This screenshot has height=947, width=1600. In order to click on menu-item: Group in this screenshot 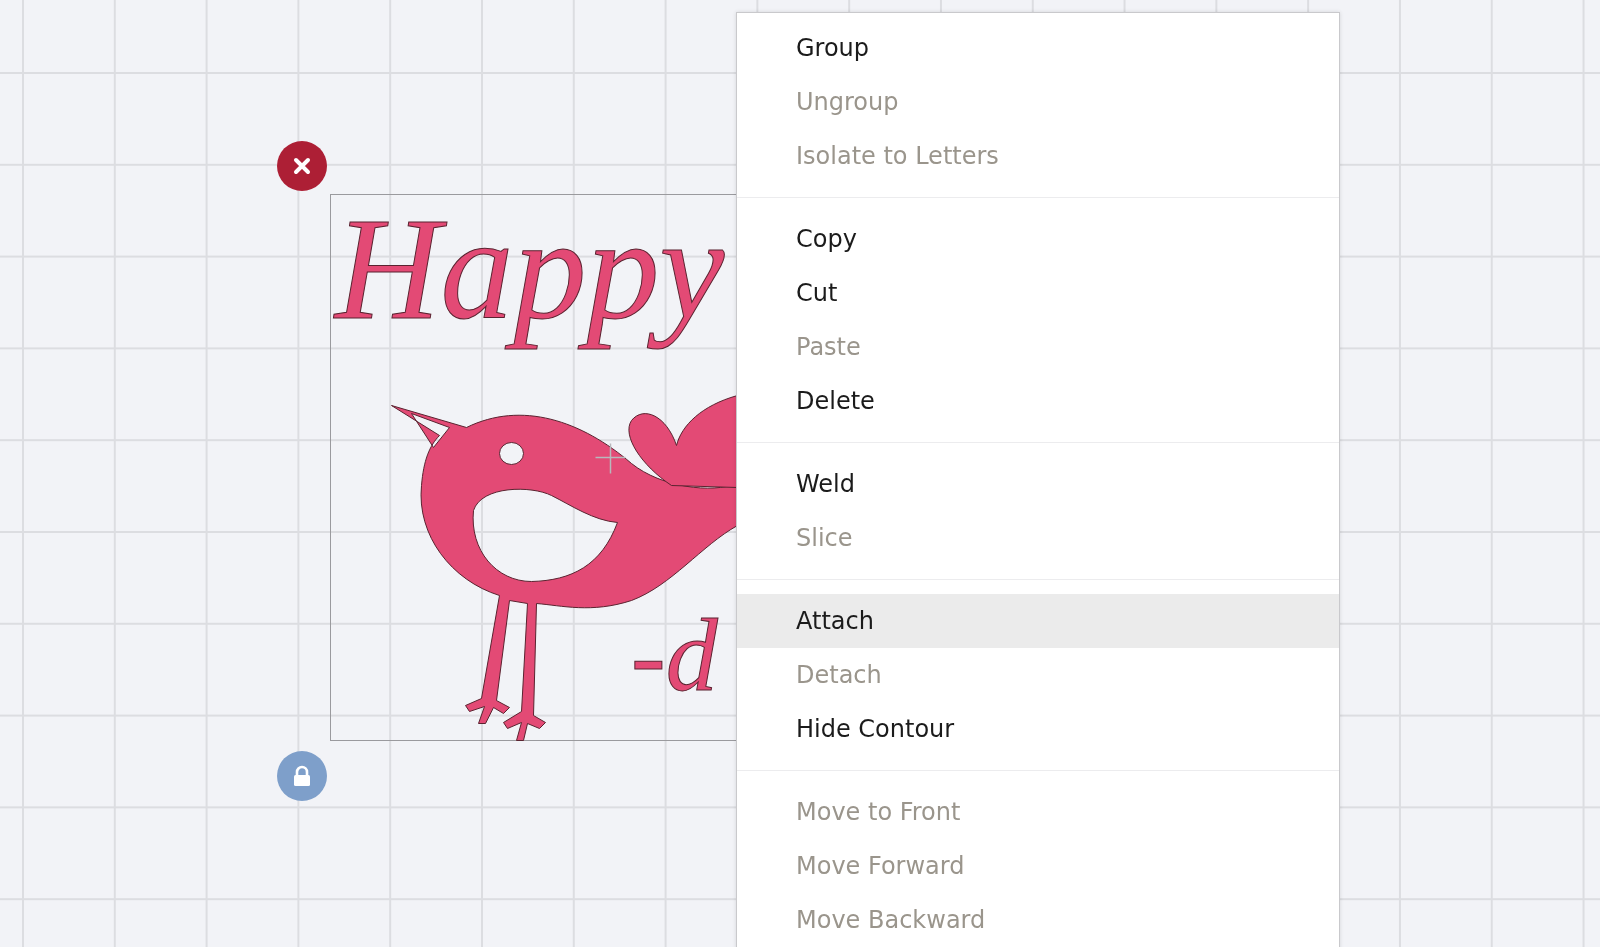, I will do `click(1038, 48)`.